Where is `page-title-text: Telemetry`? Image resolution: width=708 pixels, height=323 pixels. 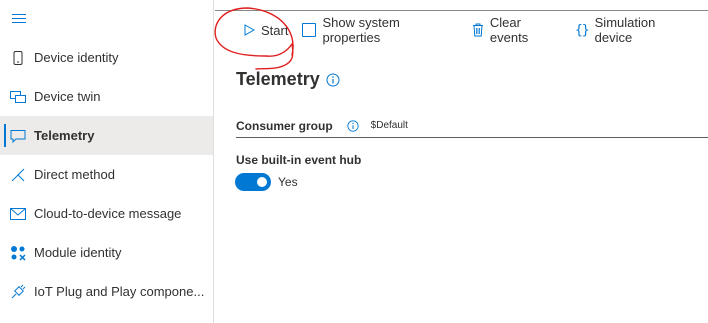 page-title-text: Telemetry is located at coordinates (278, 79).